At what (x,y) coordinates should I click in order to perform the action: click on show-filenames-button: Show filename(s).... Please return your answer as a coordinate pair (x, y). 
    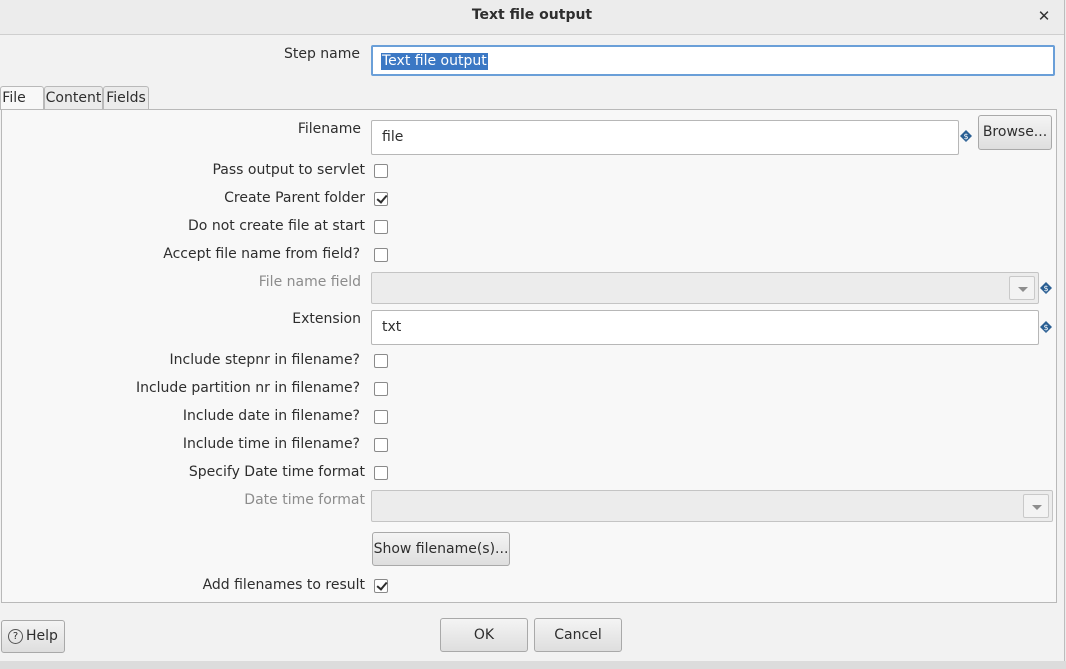
    Looking at the image, I should click on (441, 549).